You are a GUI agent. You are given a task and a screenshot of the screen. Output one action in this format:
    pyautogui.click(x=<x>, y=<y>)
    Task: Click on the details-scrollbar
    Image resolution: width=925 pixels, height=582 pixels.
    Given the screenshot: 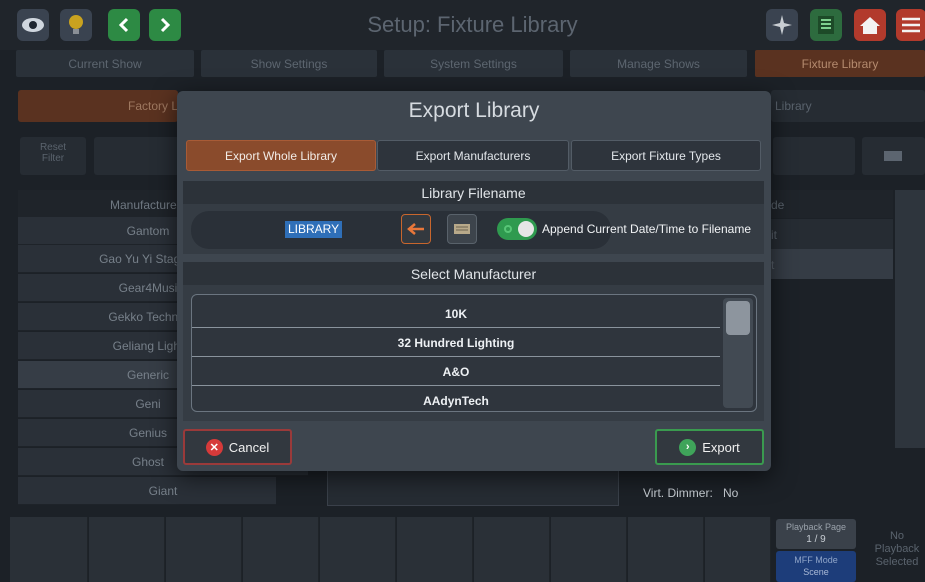 What is the action you would take?
    pyautogui.click(x=910, y=319)
    